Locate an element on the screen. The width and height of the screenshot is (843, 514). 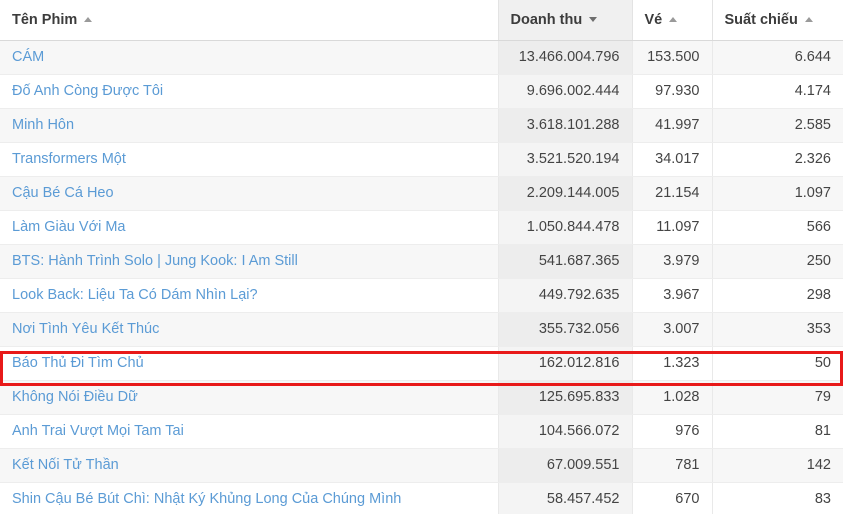
cell-showtimes: 1.097 is located at coordinates (777, 193).